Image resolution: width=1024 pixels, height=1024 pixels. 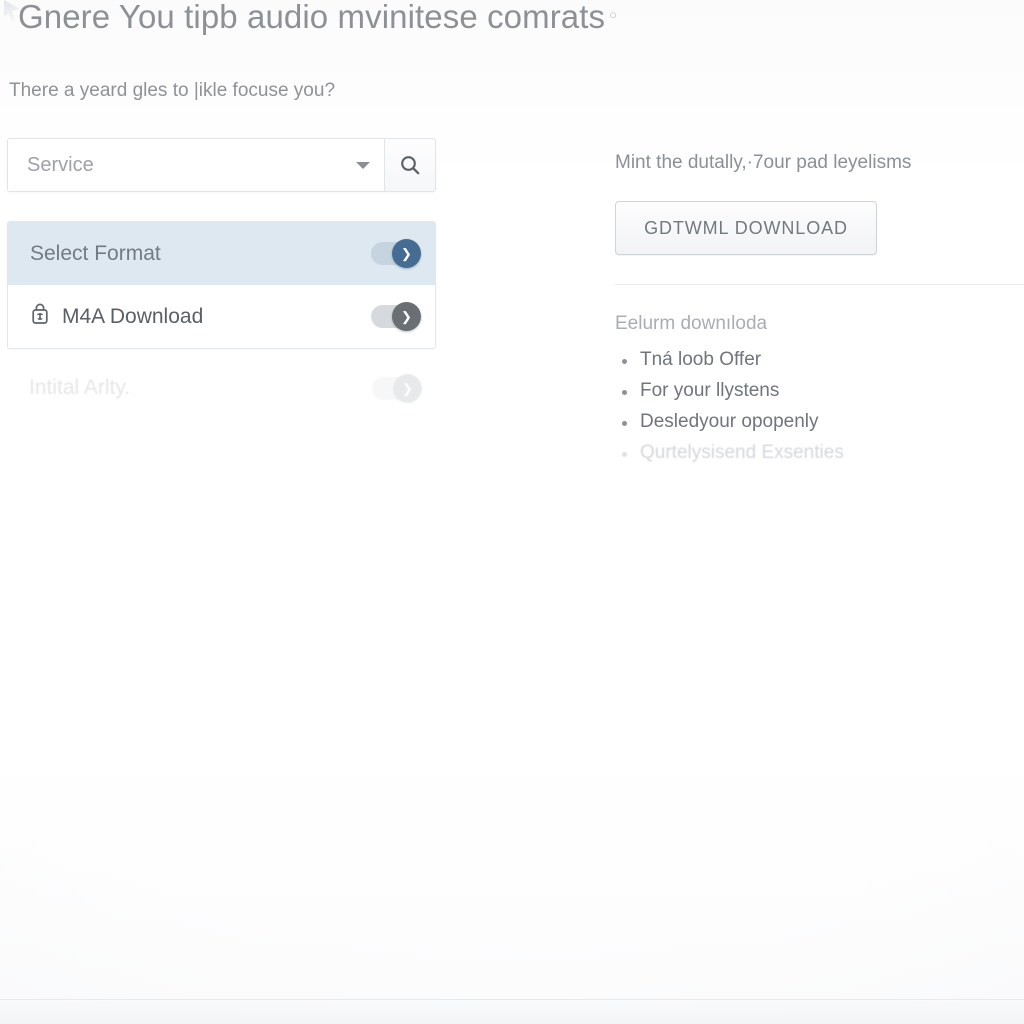 What do you see at coordinates (200, 388) in the screenshot?
I see `ghost-row-content: Intital Arlty.` at bounding box center [200, 388].